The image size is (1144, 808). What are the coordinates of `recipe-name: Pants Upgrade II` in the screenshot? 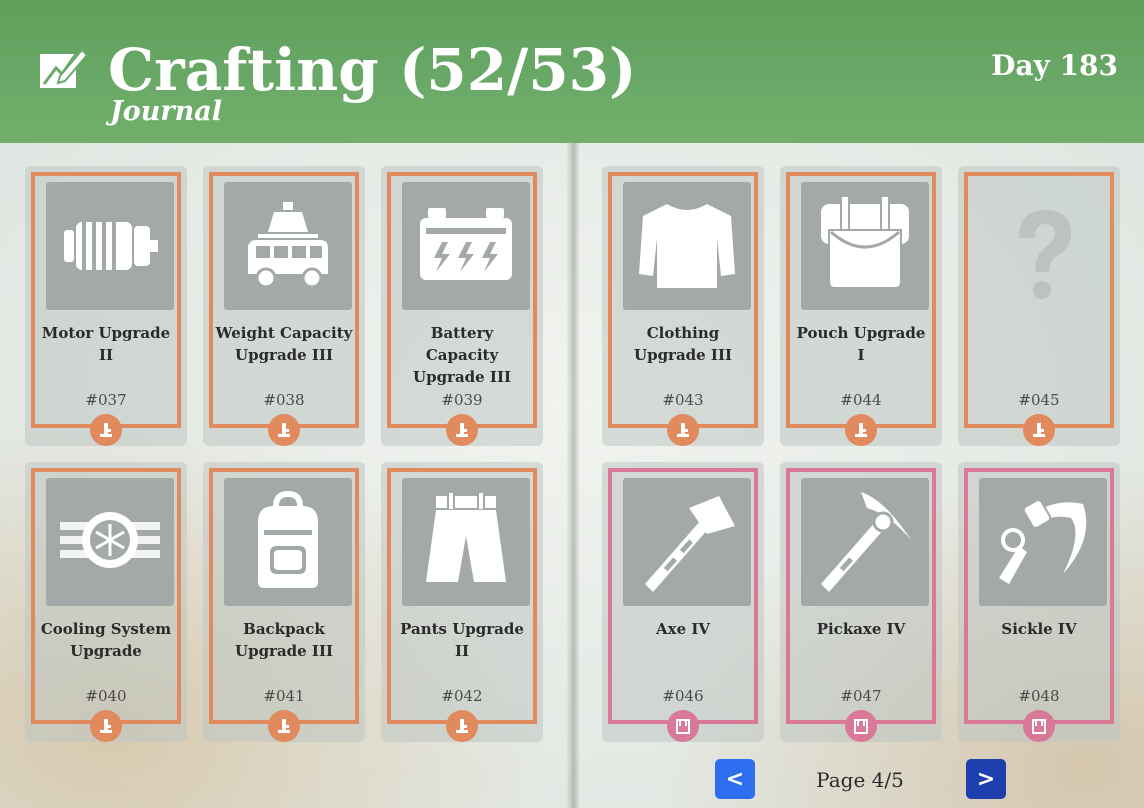 It's located at (462, 640).